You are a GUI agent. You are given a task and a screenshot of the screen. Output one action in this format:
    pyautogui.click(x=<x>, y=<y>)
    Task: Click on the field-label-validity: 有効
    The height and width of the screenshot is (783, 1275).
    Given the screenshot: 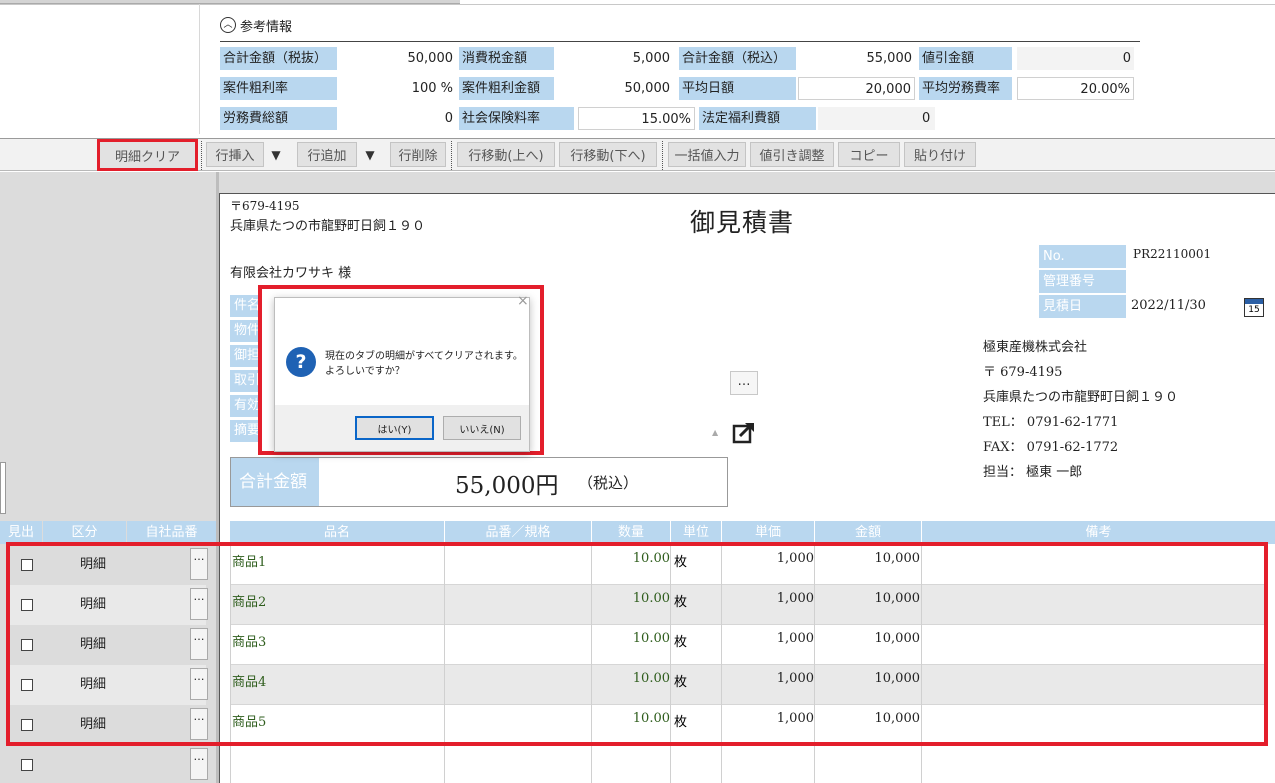 What is the action you would take?
    pyautogui.click(x=245, y=406)
    